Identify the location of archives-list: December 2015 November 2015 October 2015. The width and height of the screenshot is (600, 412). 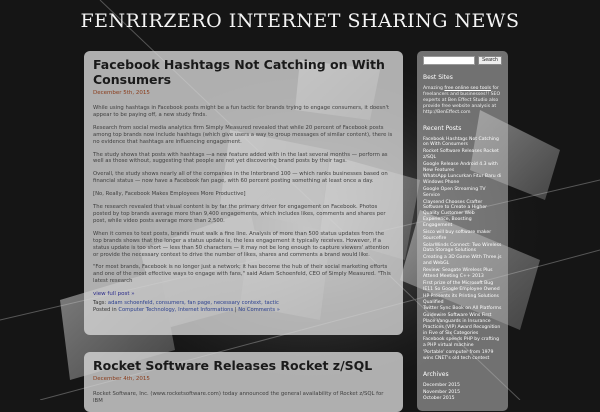
(462, 392).